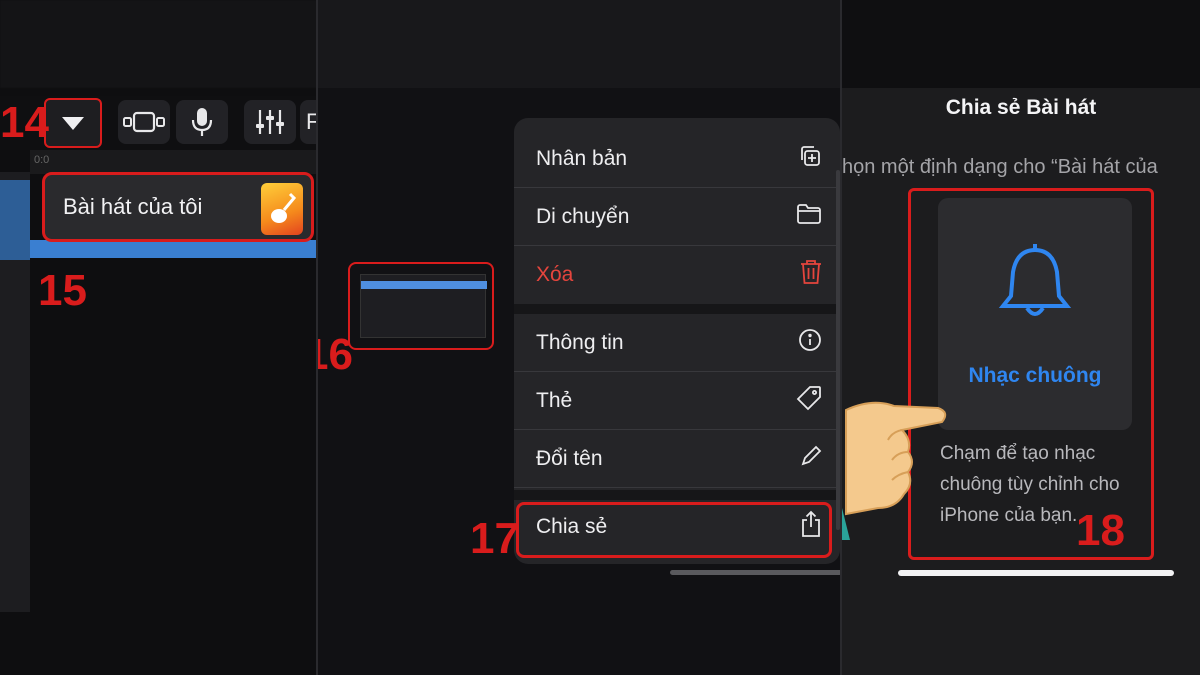 Image resolution: width=1200 pixels, height=675 pixels. What do you see at coordinates (582, 158) in the screenshot?
I see `menu-item-label: Nhân bản` at bounding box center [582, 158].